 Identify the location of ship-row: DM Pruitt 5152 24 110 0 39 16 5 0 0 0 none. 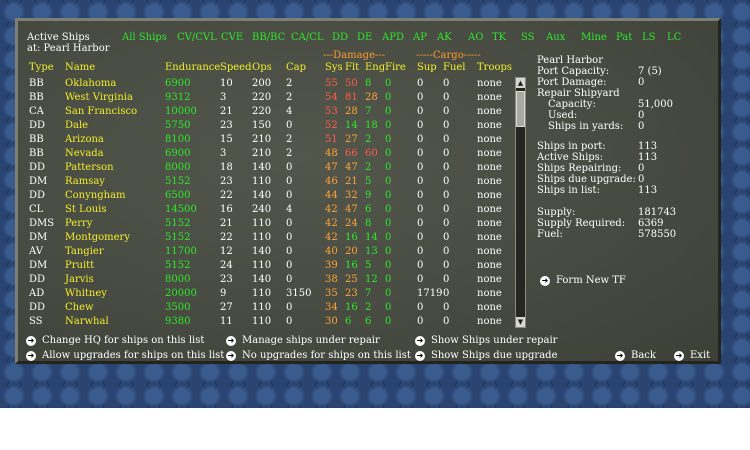
(274, 266).